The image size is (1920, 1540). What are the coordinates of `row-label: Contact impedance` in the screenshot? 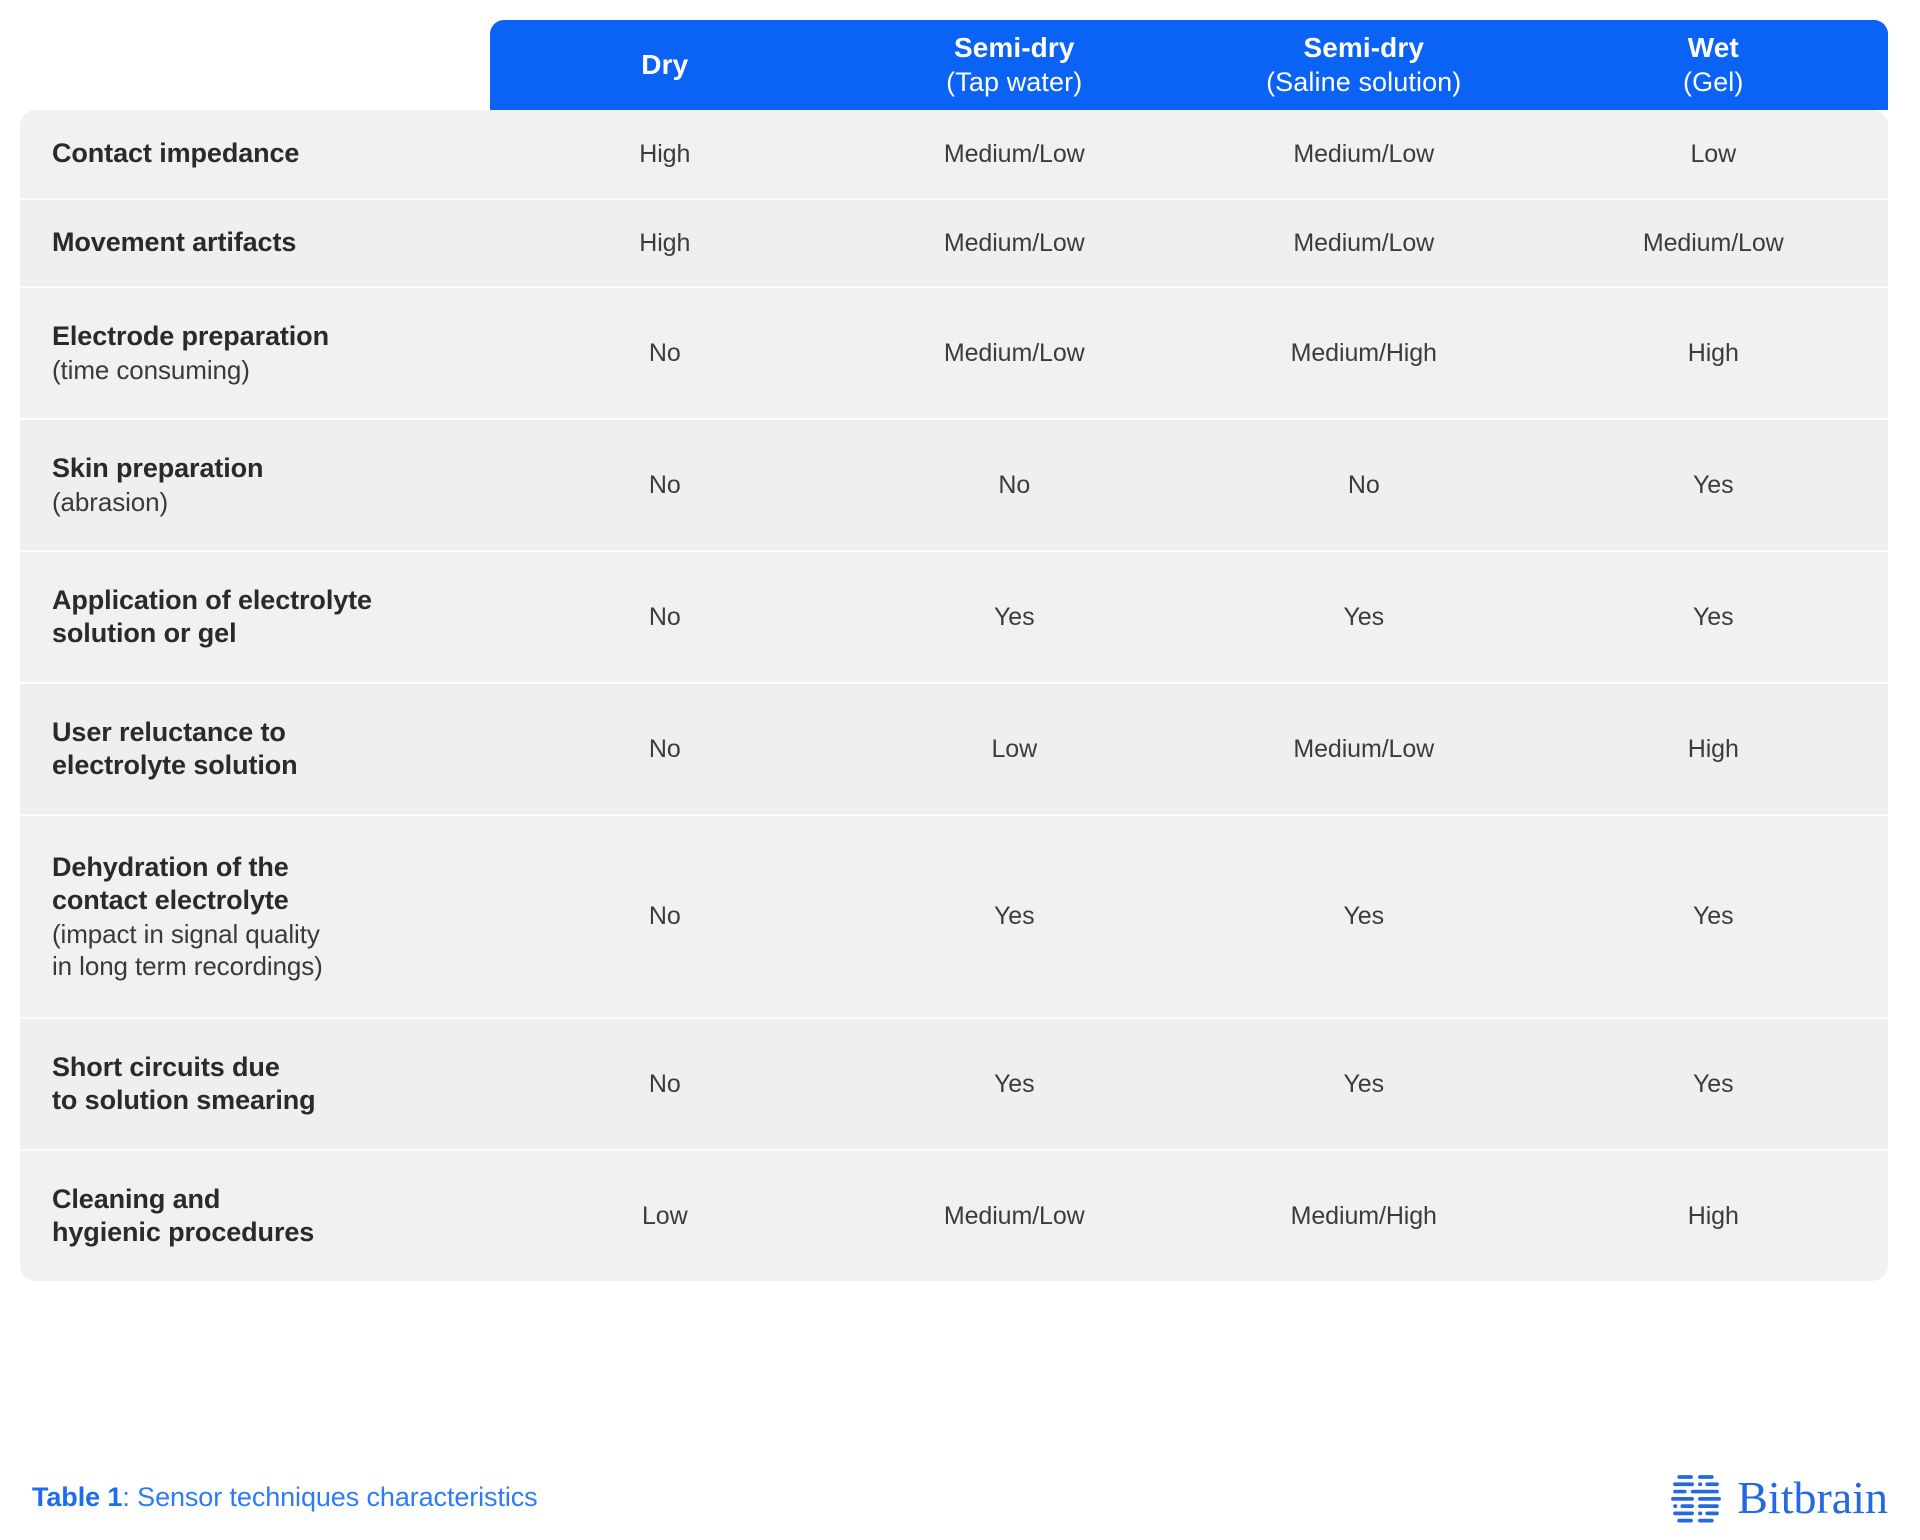 It's located at (255, 154).